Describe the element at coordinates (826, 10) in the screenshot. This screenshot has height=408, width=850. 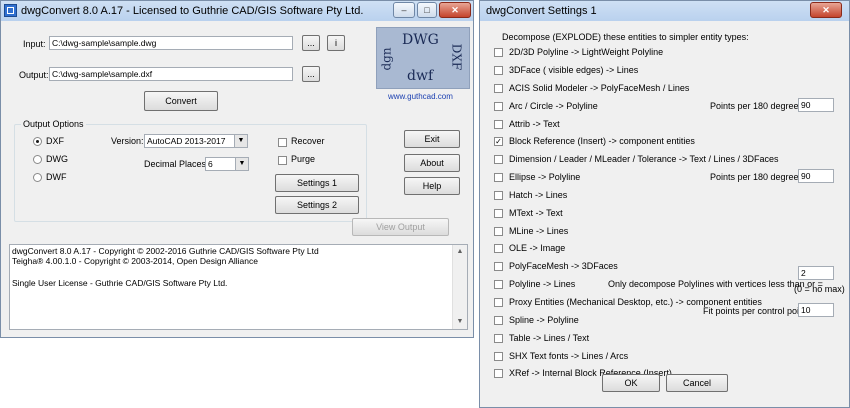
I see `settings-close-button: ✕` at that location.